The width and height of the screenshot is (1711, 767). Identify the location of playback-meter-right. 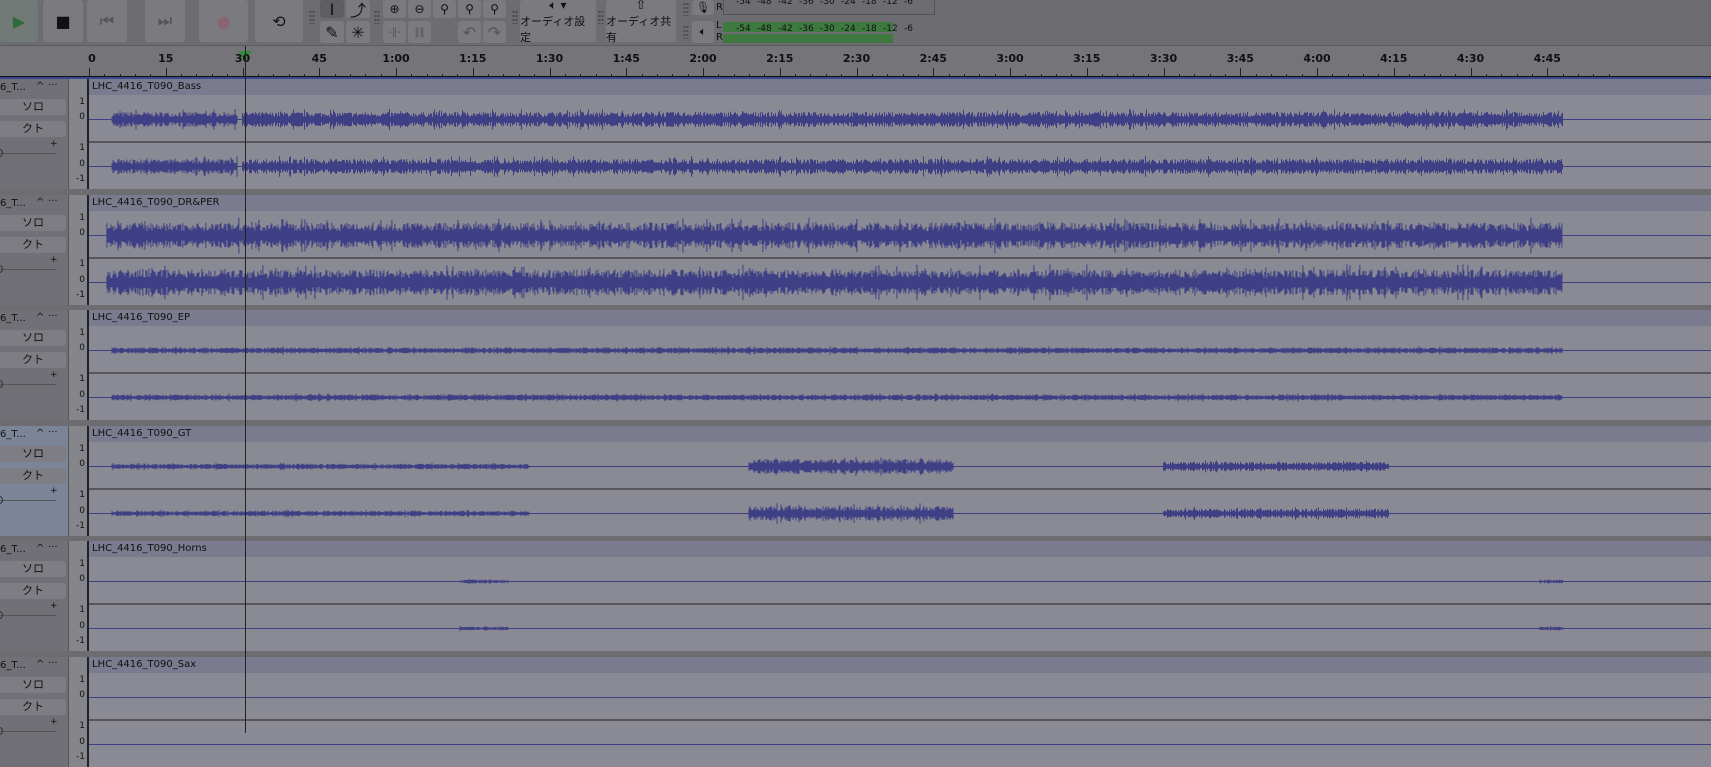
(808, 38).